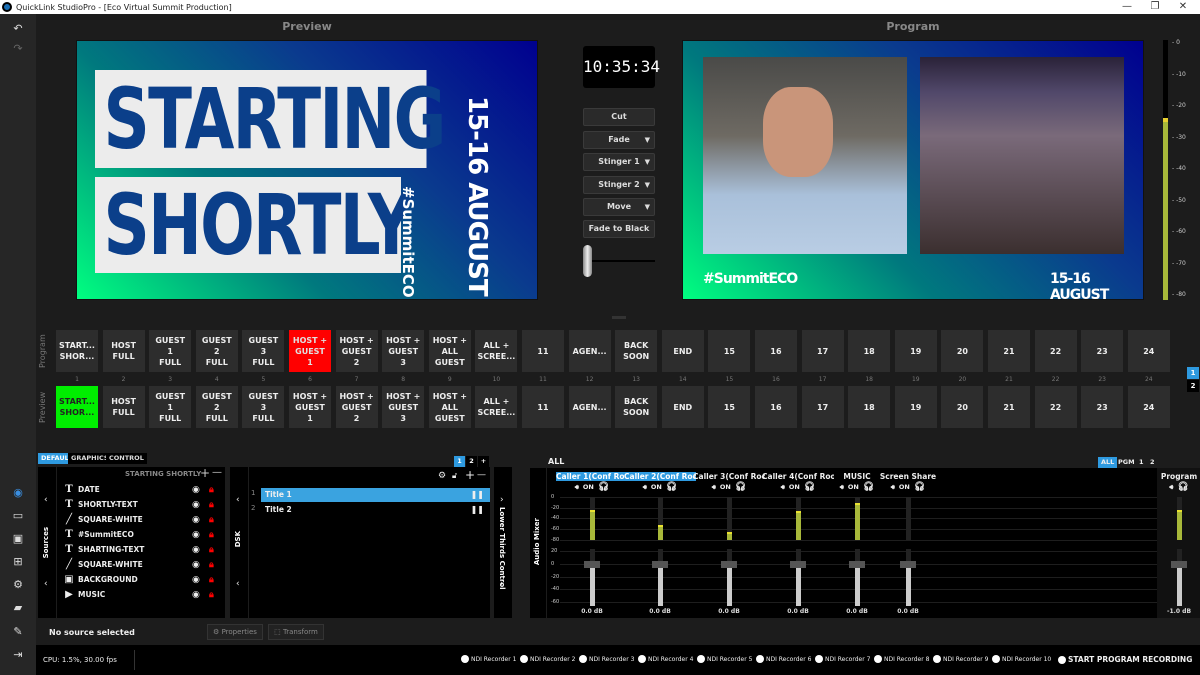  Describe the element at coordinates (1102, 407) in the screenshot. I see `preview-scene-button: 23` at that location.